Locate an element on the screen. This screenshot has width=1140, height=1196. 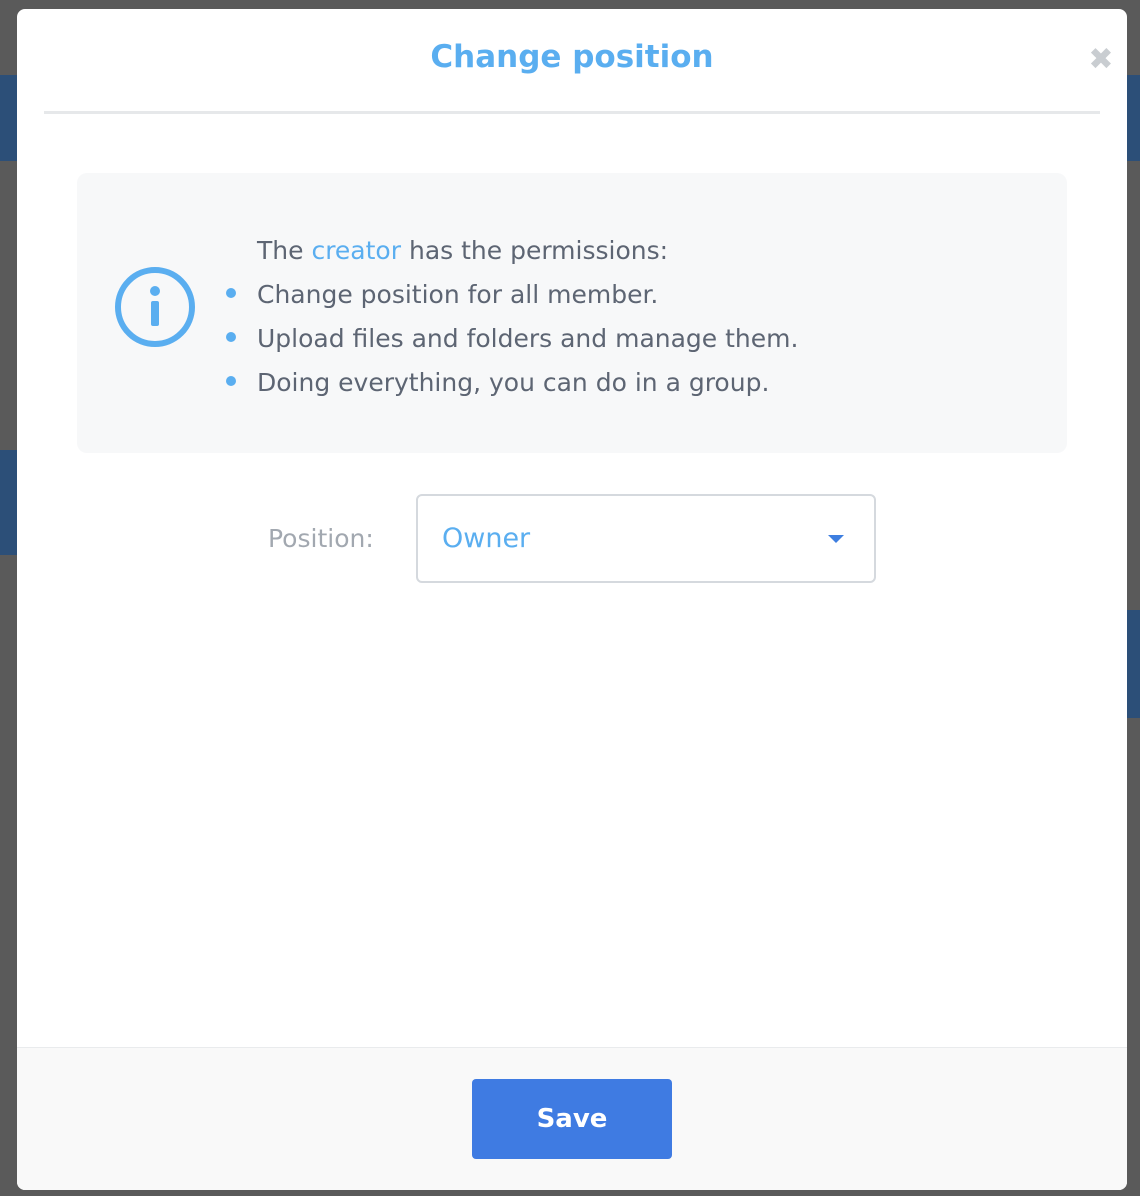
permission-item: Change position for all member. is located at coordinates (512, 295).